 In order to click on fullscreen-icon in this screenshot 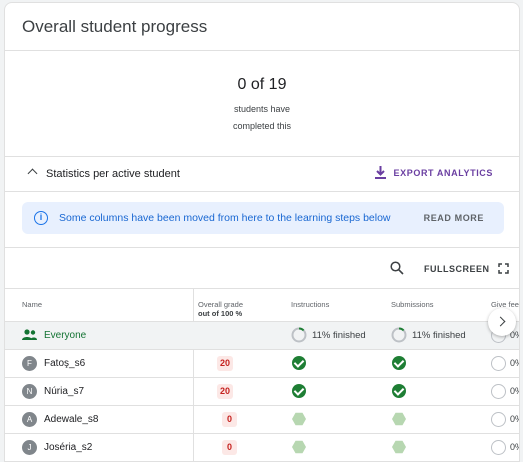, I will do `click(503, 268)`.